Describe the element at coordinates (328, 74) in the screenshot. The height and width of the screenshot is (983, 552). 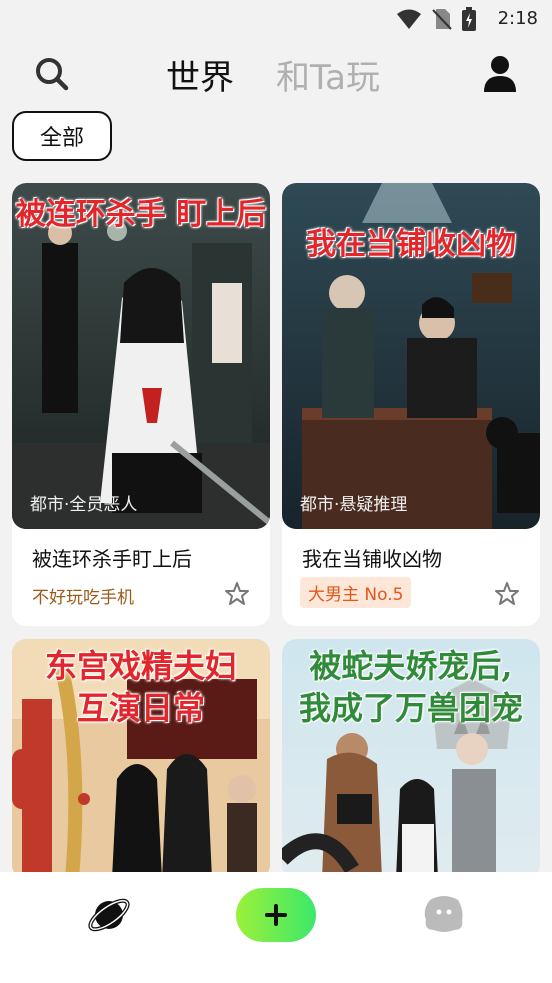
I see `tab-play-with-ta: 和Ta玩` at that location.